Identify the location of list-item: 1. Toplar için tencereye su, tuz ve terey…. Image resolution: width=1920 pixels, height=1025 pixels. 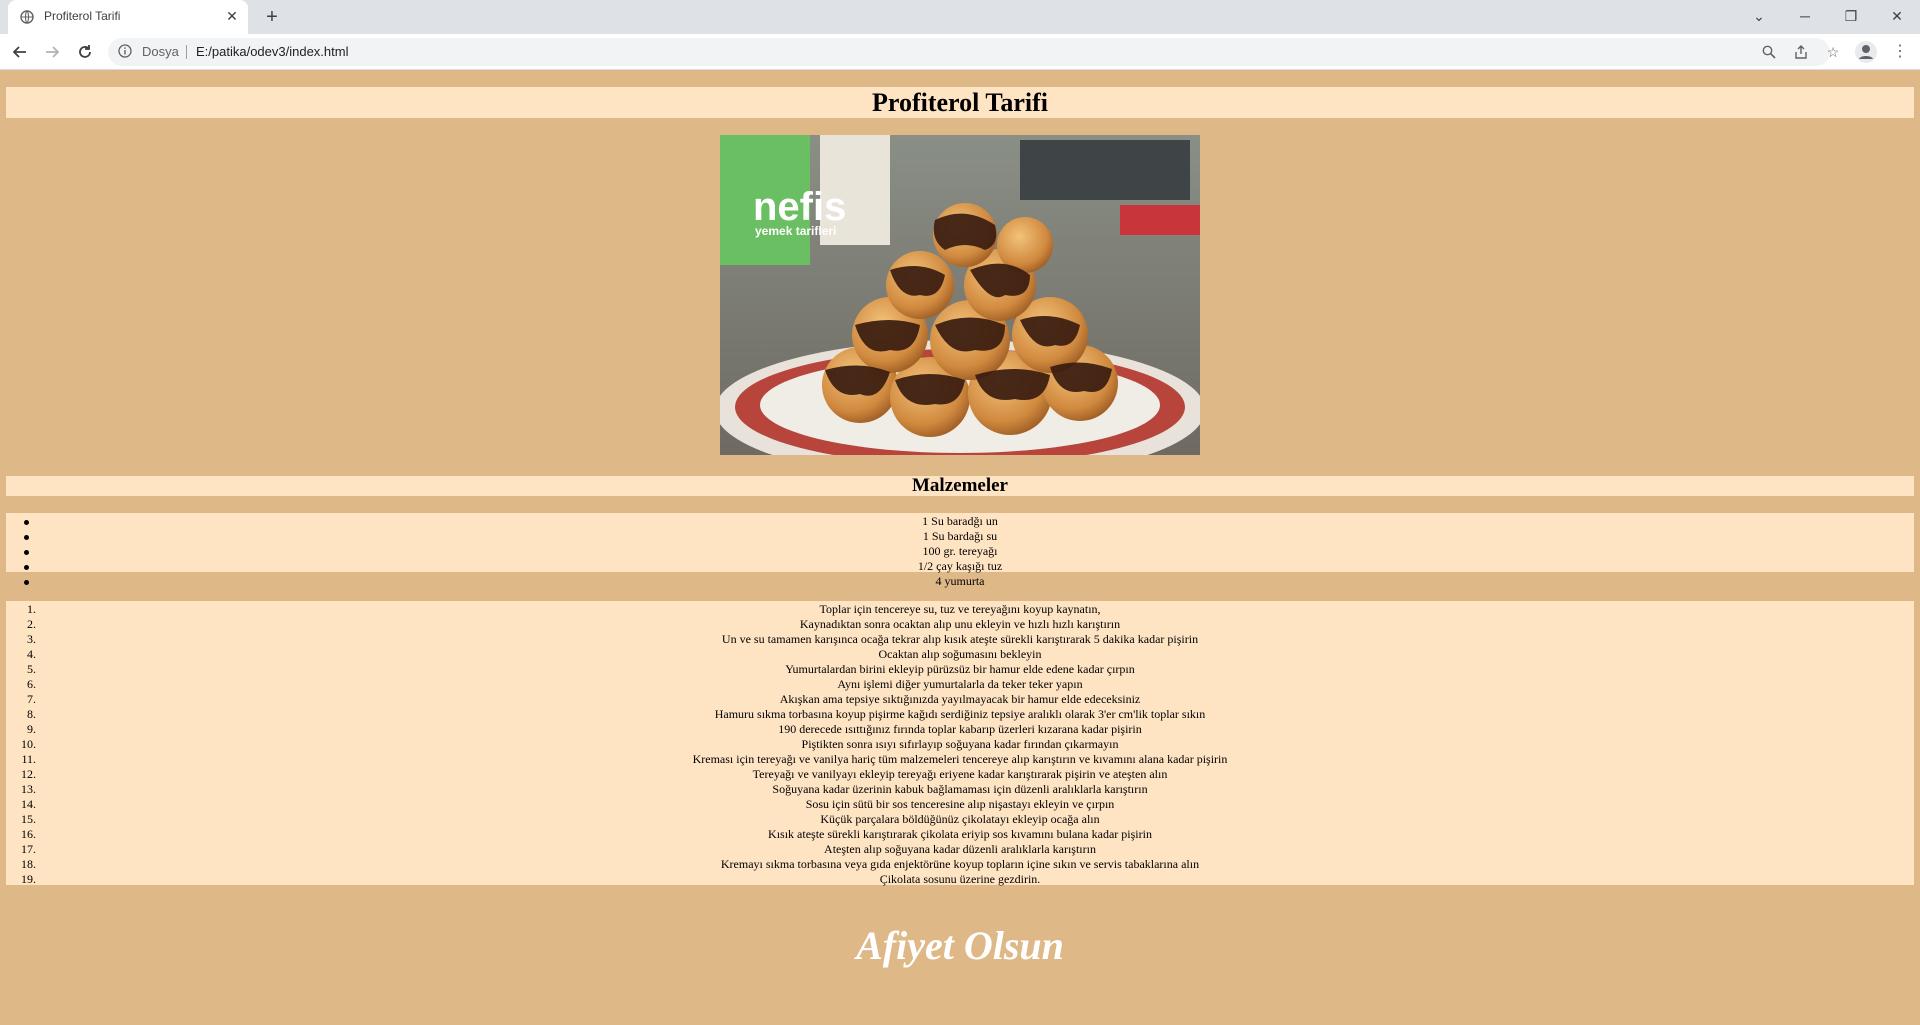
(564, 609).